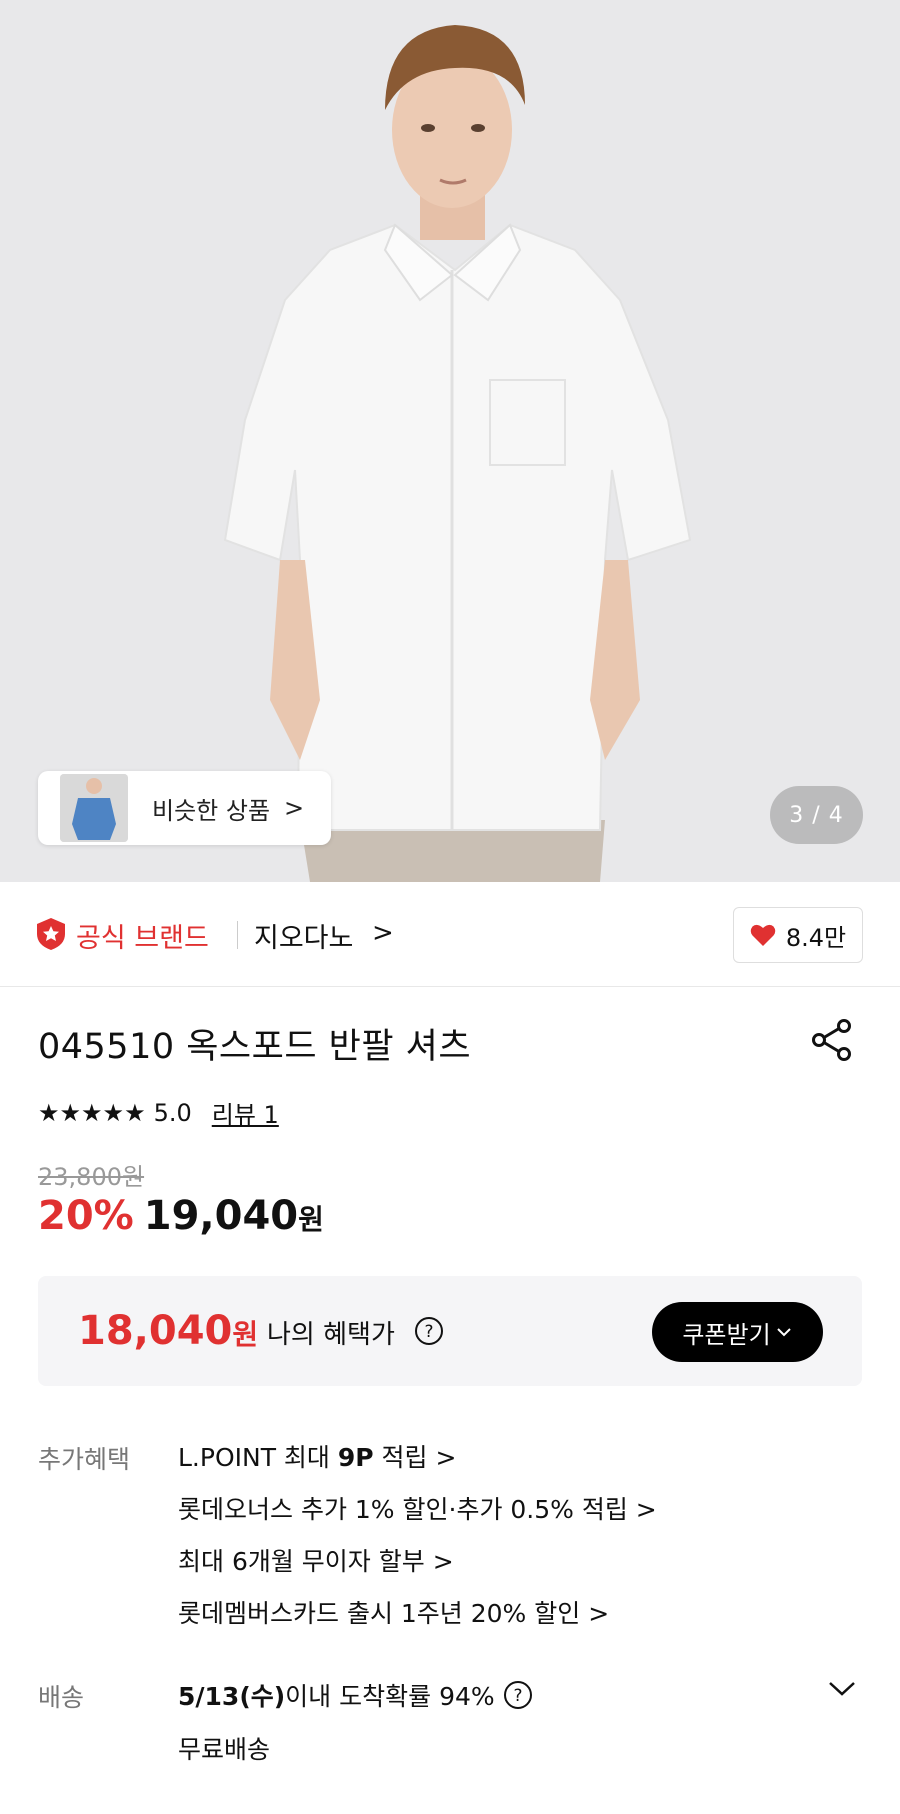 This screenshot has width=900, height=1814. What do you see at coordinates (224, 1749) in the screenshot?
I see `free-shipping-label: 무료배송` at bounding box center [224, 1749].